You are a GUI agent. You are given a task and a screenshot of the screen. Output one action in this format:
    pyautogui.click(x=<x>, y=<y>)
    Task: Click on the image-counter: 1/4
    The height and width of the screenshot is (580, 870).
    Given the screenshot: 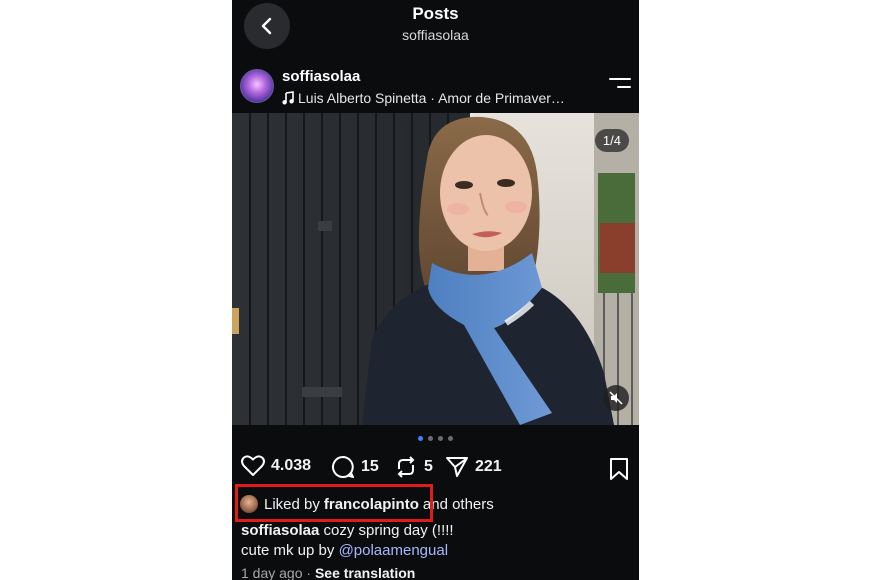 What is the action you would take?
    pyautogui.click(x=611, y=140)
    